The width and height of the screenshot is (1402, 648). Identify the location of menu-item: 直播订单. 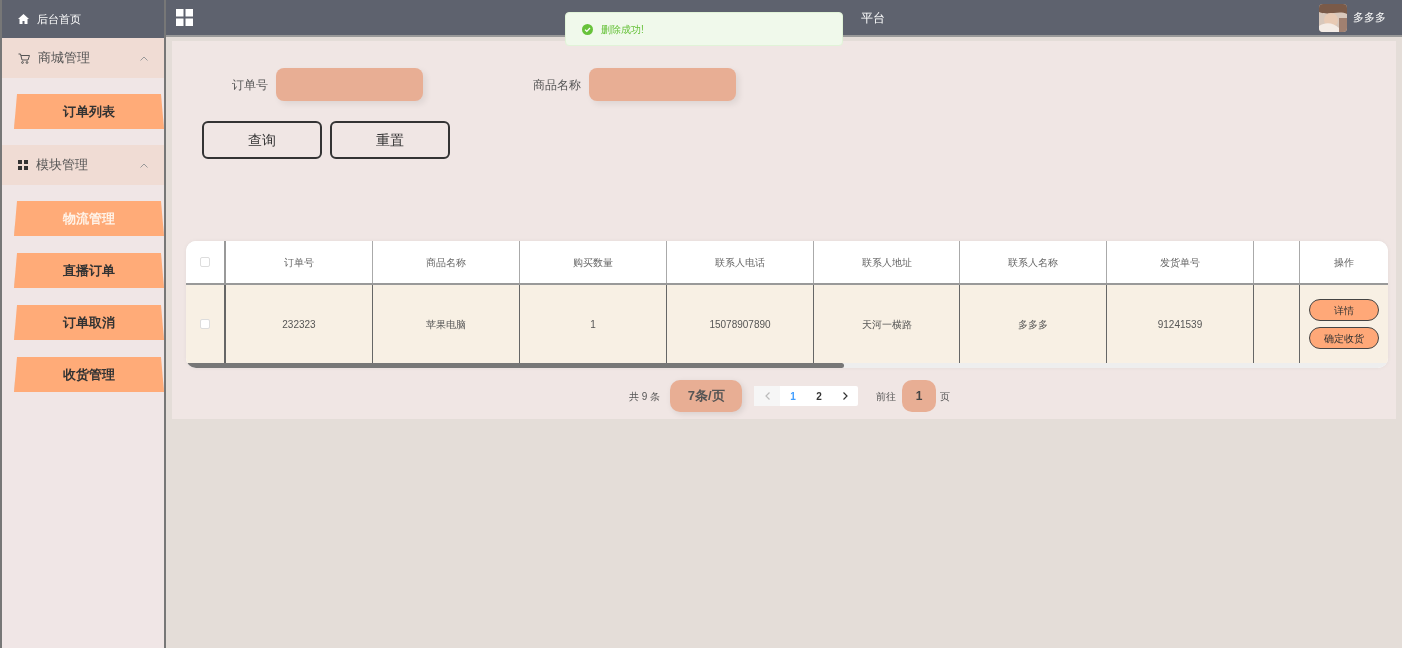
(89, 270).